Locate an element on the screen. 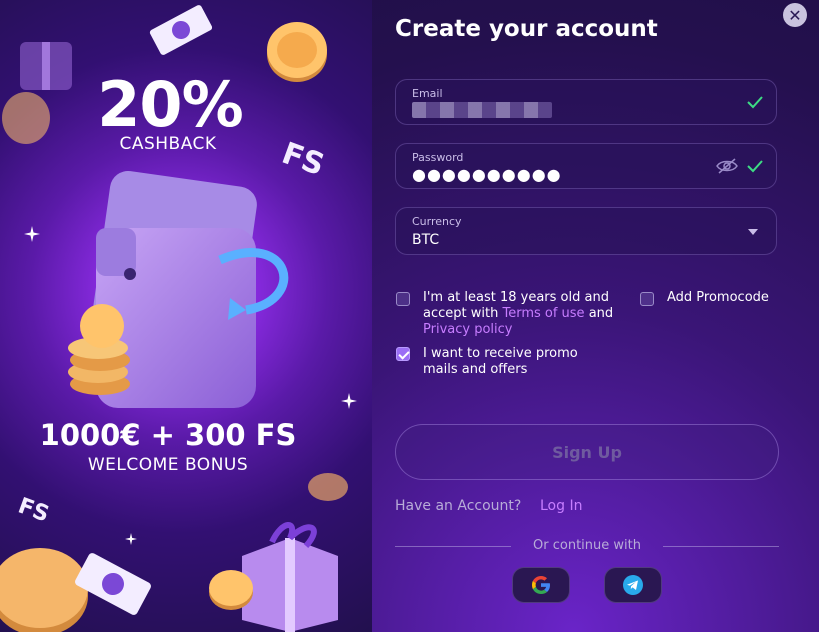 The height and width of the screenshot is (632, 819). cashback-value: 20% is located at coordinates (170, 104).